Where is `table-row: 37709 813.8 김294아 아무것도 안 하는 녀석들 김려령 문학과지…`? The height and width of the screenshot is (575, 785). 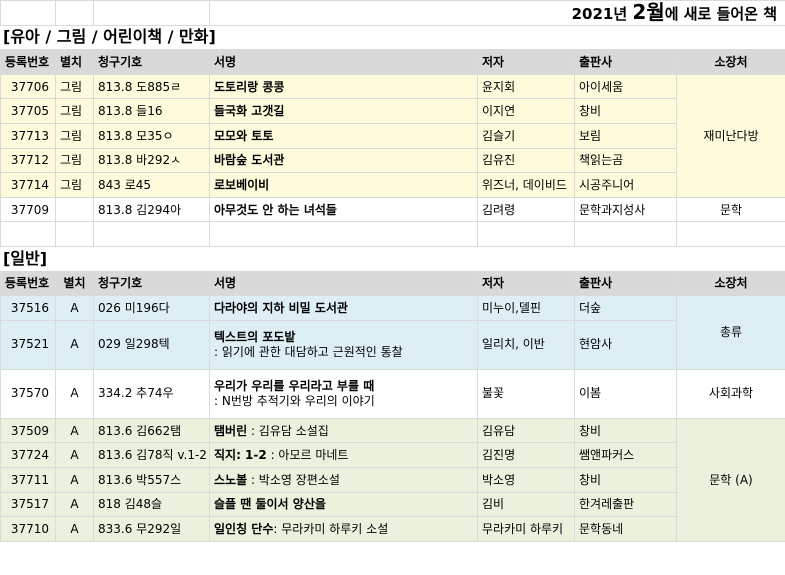
table-row: 37709 813.8 김294아 아무것도 안 하는 녀석들 김려령 문학과지… is located at coordinates (392, 209).